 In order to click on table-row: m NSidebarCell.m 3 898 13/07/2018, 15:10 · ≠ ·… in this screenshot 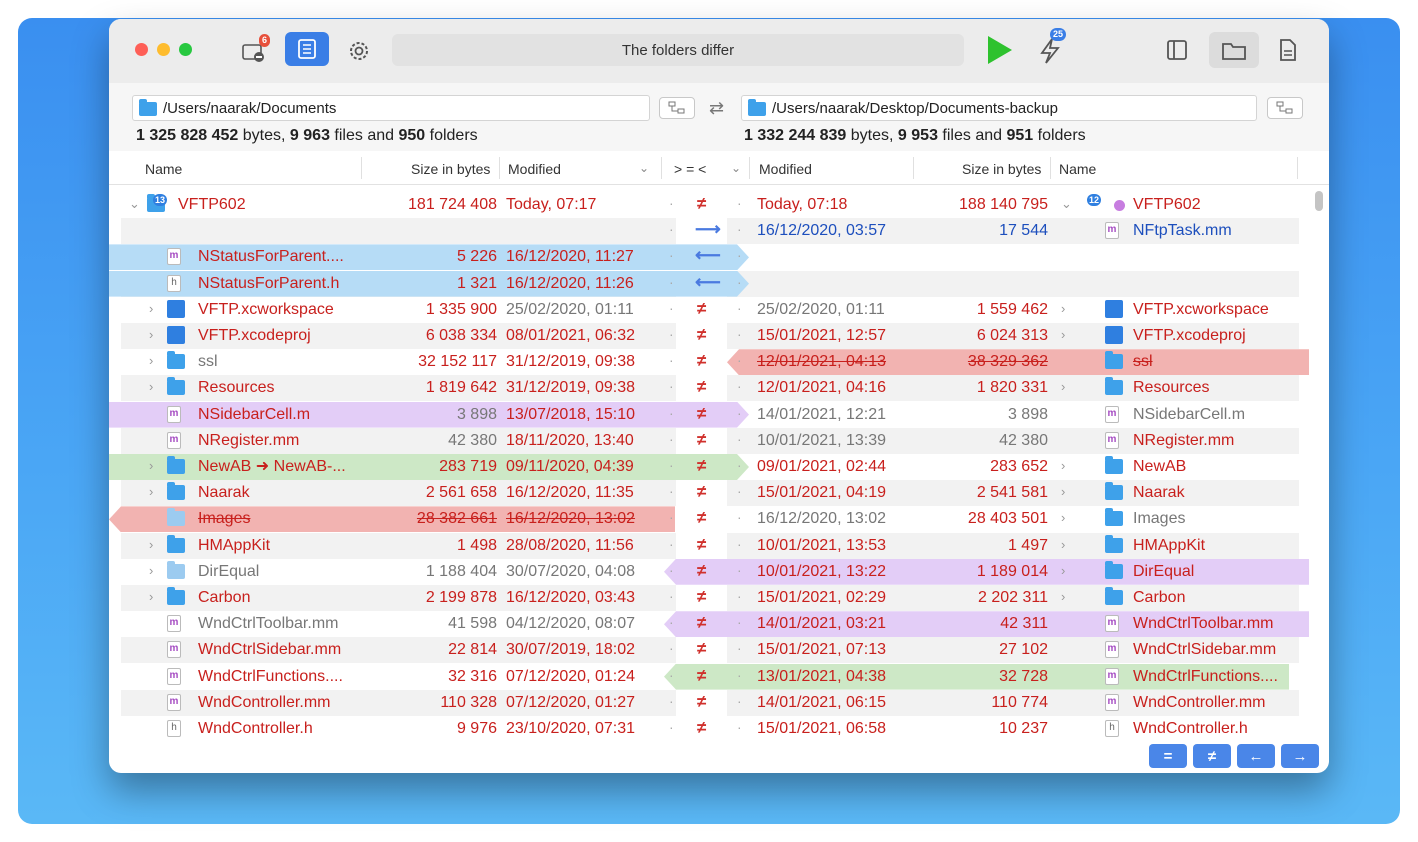, I will do `click(719, 415)`.